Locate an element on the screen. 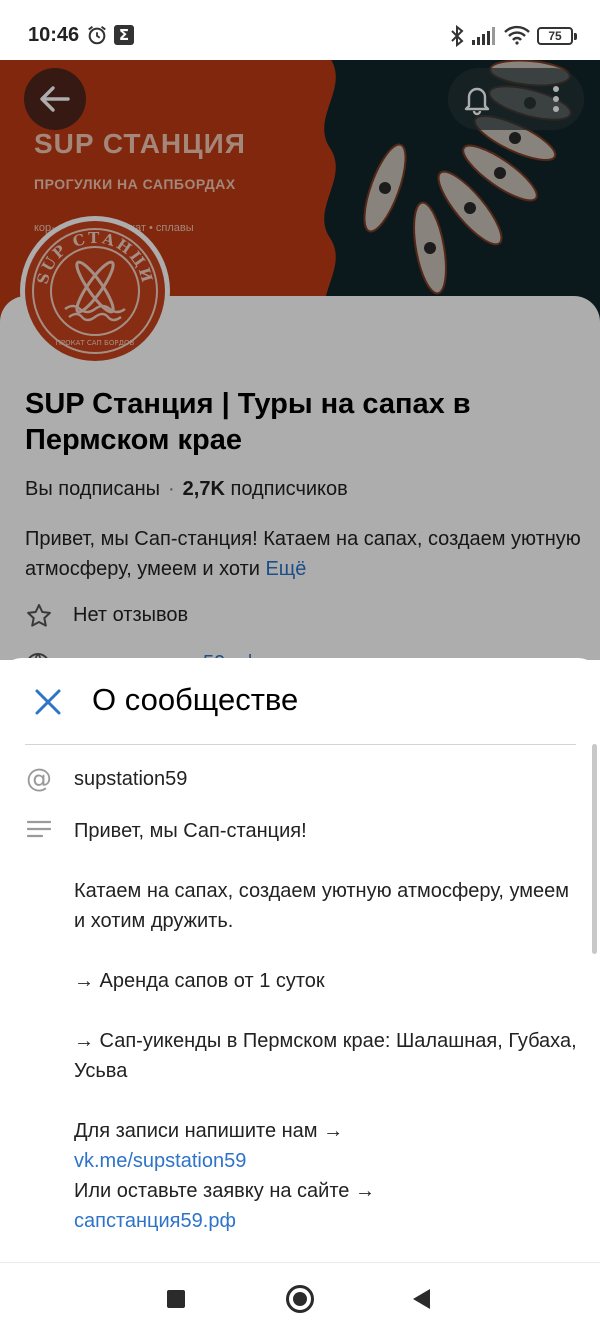  sheet-divider is located at coordinates (300, 744).